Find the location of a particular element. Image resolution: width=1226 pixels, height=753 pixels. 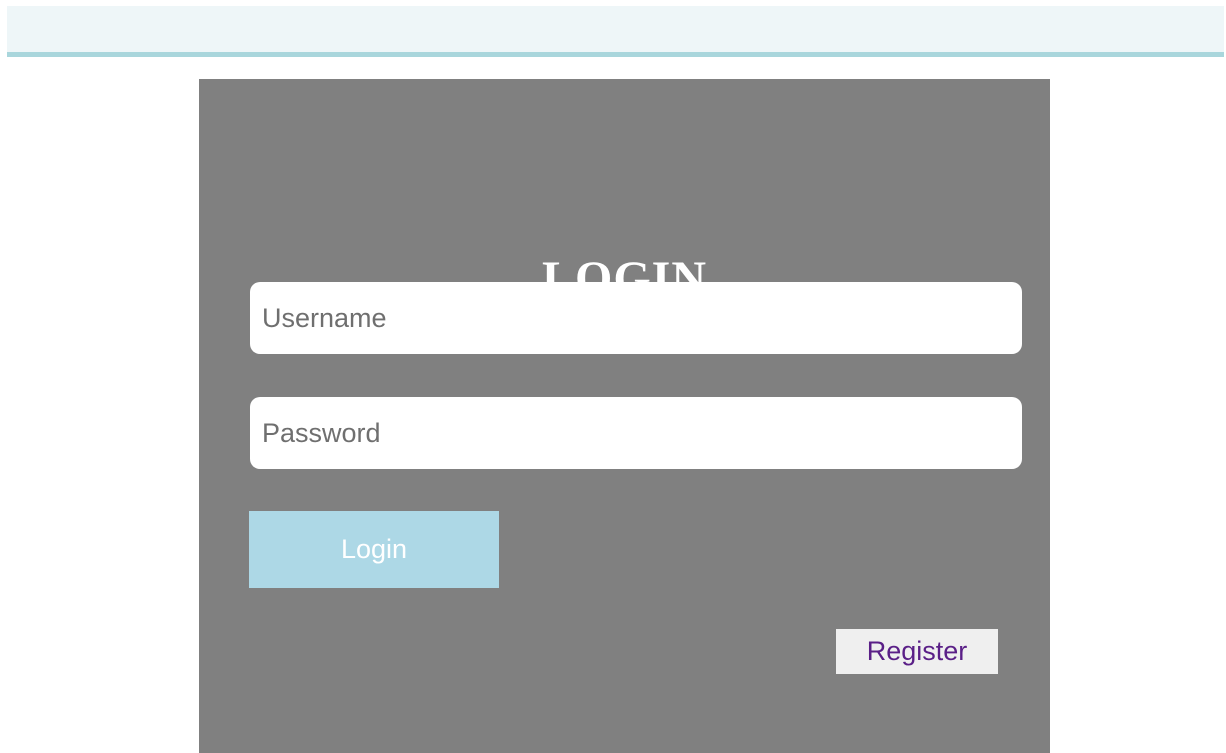

password-input is located at coordinates (636, 433).